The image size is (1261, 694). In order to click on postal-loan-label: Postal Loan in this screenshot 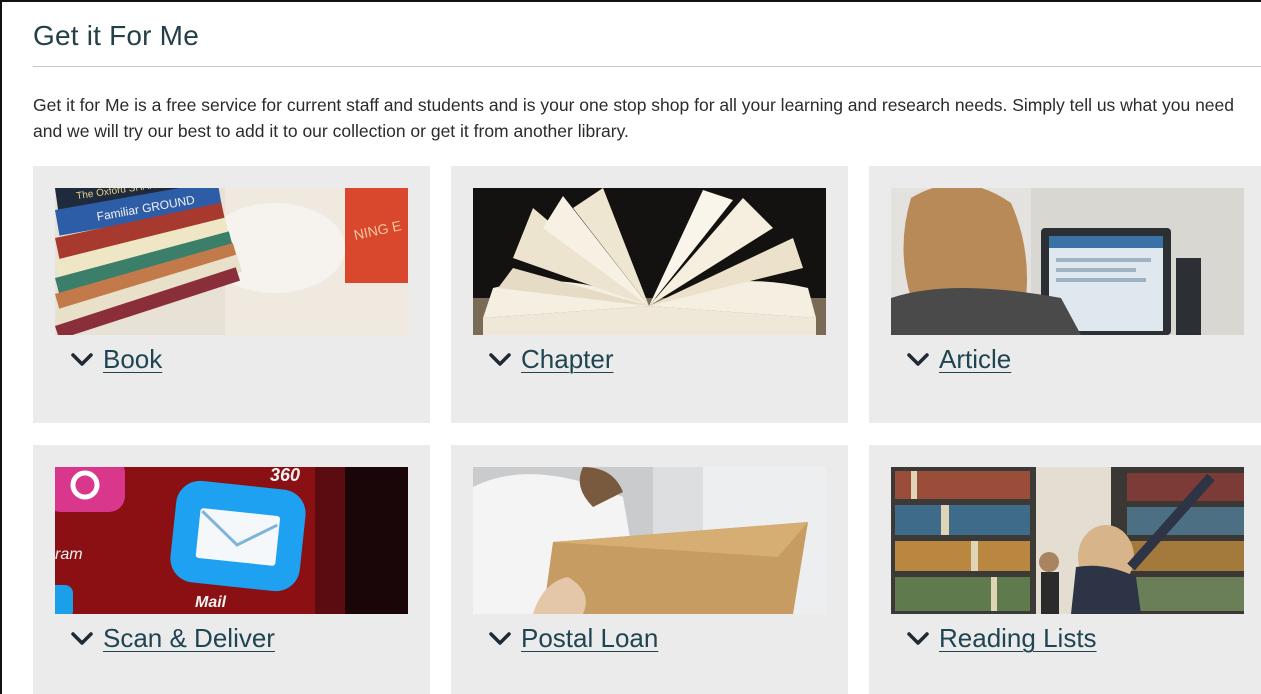, I will do `click(590, 638)`.